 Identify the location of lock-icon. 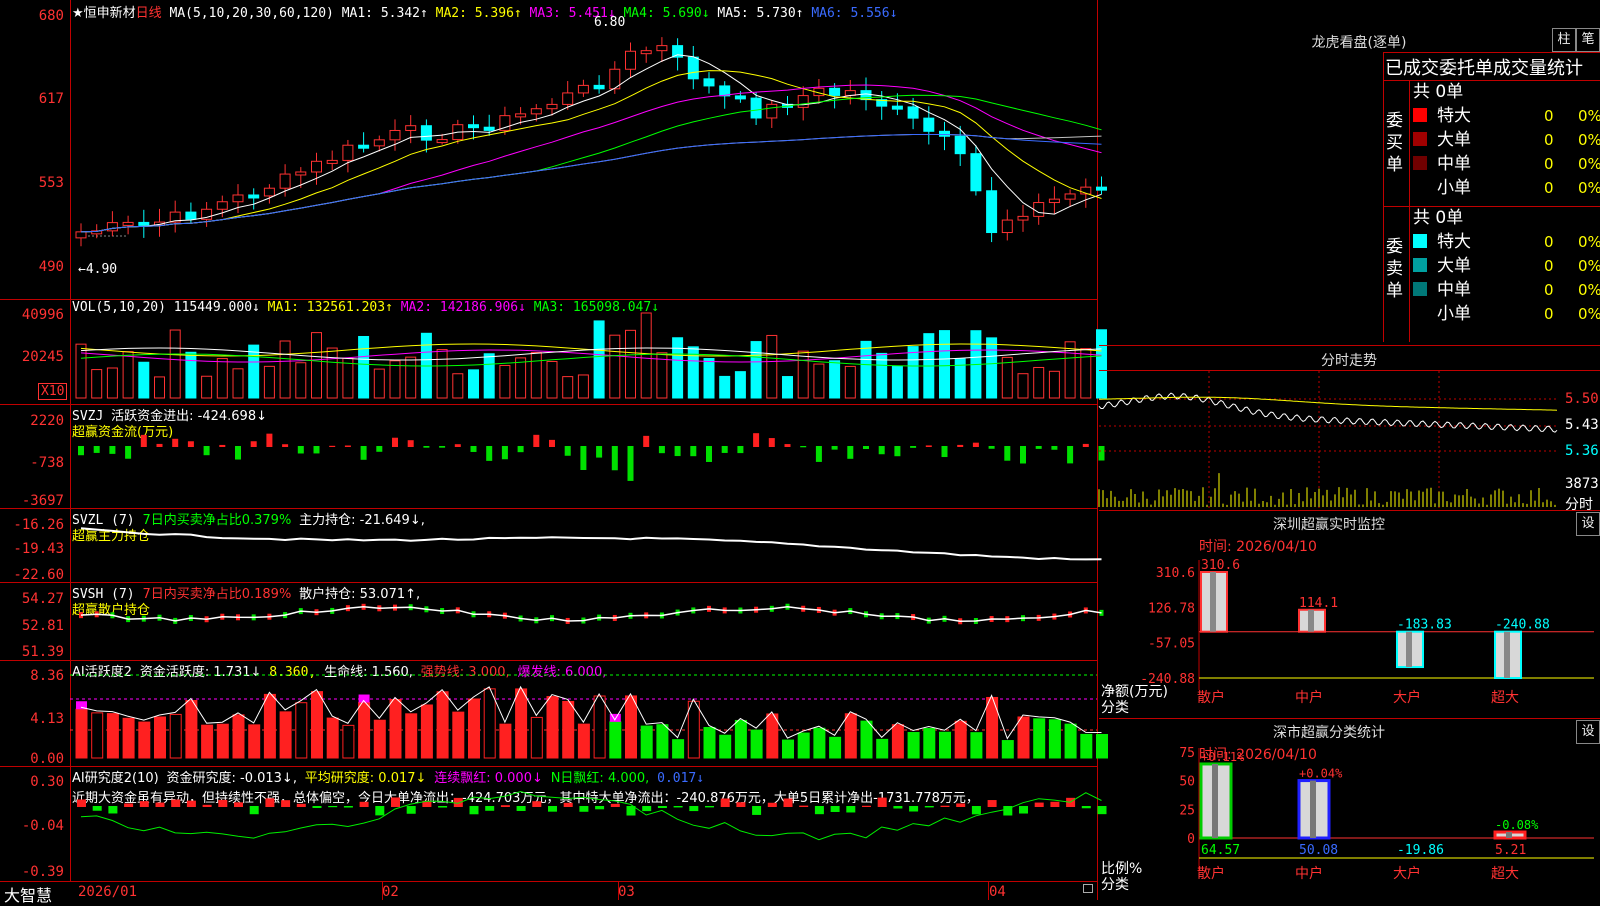
(1088, 888).